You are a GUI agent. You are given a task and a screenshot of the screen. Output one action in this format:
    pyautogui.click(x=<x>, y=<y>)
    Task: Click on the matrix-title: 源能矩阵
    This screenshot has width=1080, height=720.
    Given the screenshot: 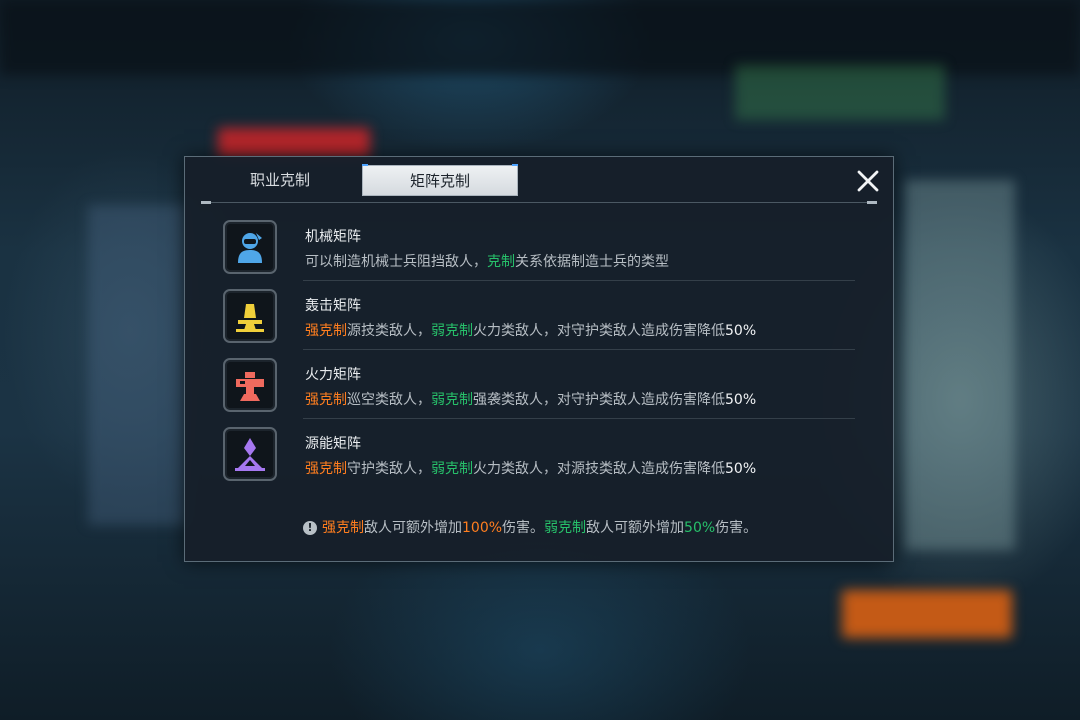 What is the action you would take?
    pyautogui.click(x=333, y=444)
    